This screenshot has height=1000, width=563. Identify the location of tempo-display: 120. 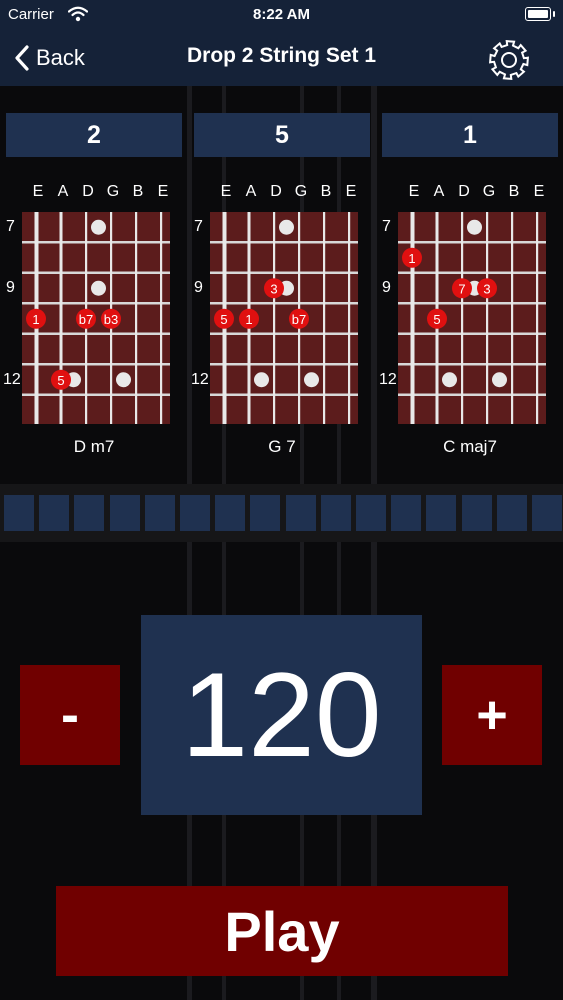
(281, 715).